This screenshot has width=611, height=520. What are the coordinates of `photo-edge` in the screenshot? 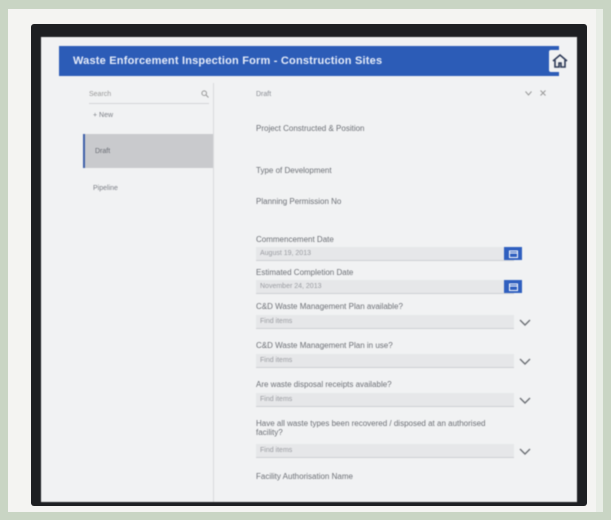 It's located at (599, 260).